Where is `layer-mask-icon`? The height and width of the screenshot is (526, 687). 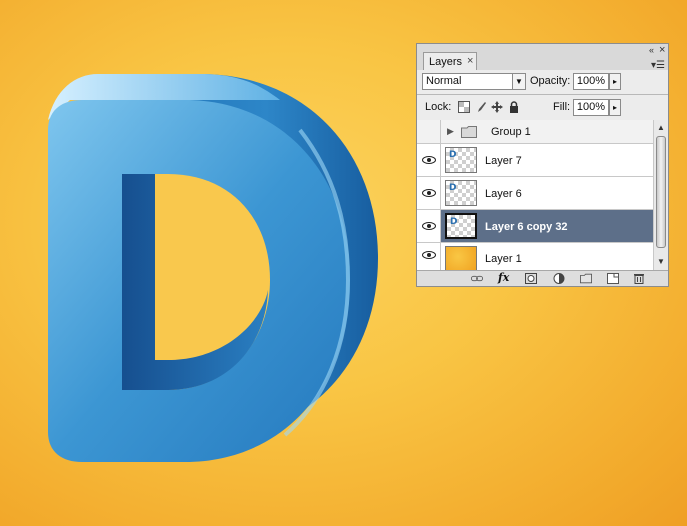 layer-mask-icon is located at coordinates (531, 278).